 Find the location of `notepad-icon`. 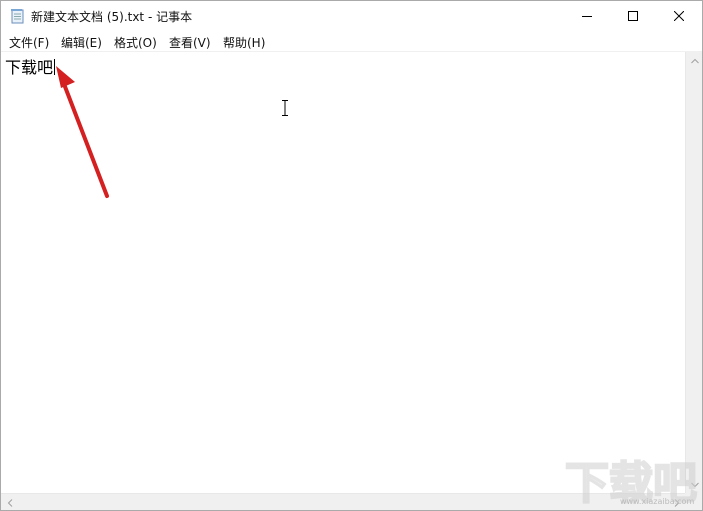

notepad-icon is located at coordinates (17, 16).